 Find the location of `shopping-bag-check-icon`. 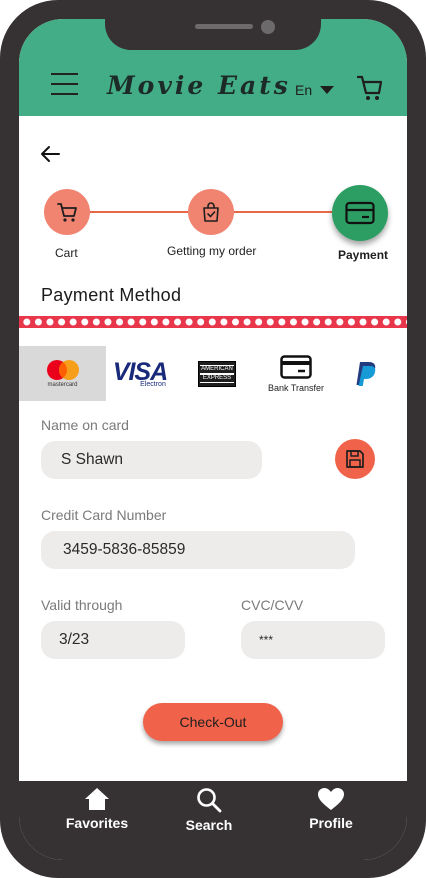

shopping-bag-check-icon is located at coordinates (211, 212).